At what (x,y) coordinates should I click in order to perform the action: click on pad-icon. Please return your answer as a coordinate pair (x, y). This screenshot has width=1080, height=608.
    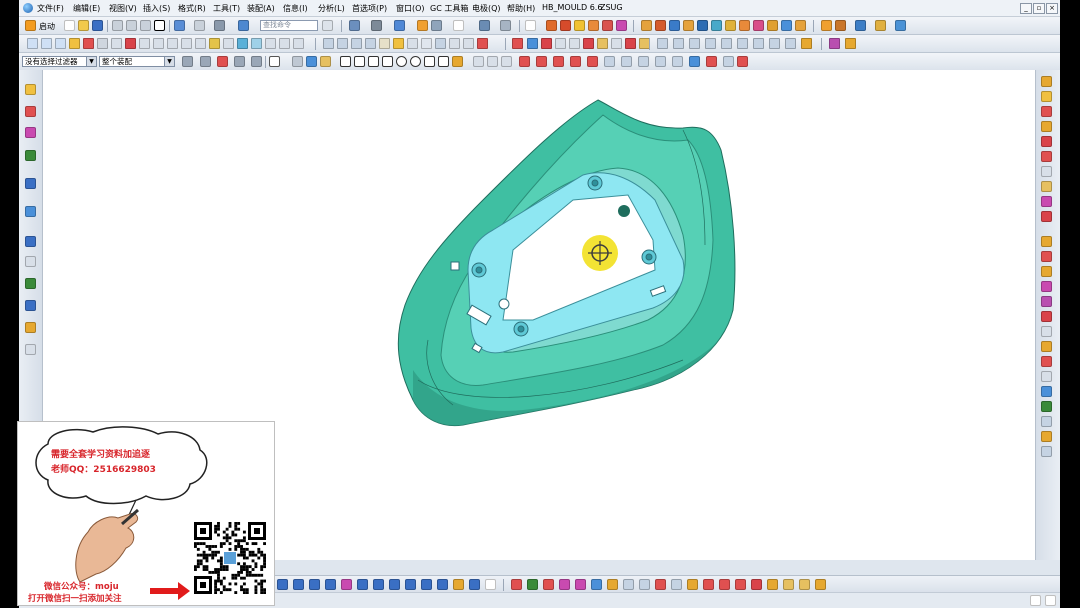
    Looking at the image, I should click on (621, 25).